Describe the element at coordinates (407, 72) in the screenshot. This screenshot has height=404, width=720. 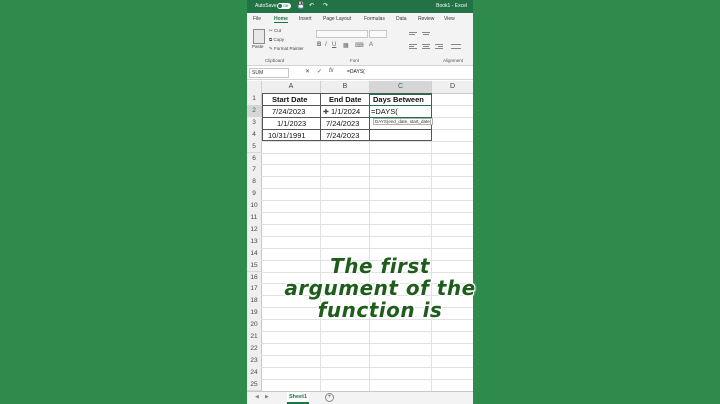
I see `formula-input: =DAYS(` at that location.